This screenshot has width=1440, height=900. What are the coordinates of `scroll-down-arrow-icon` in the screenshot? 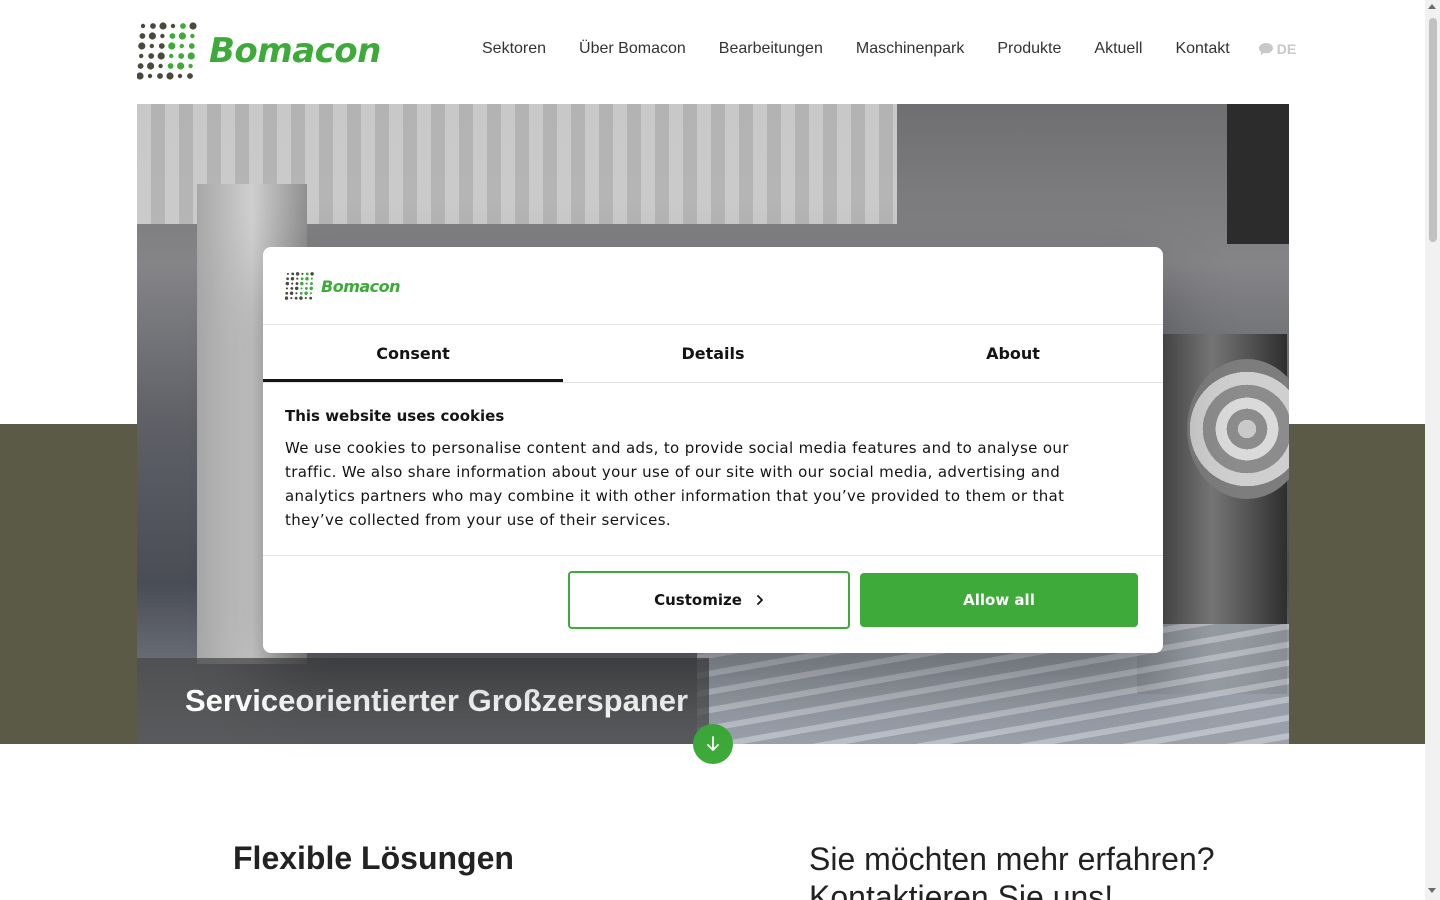 It's located at (1432, 890).